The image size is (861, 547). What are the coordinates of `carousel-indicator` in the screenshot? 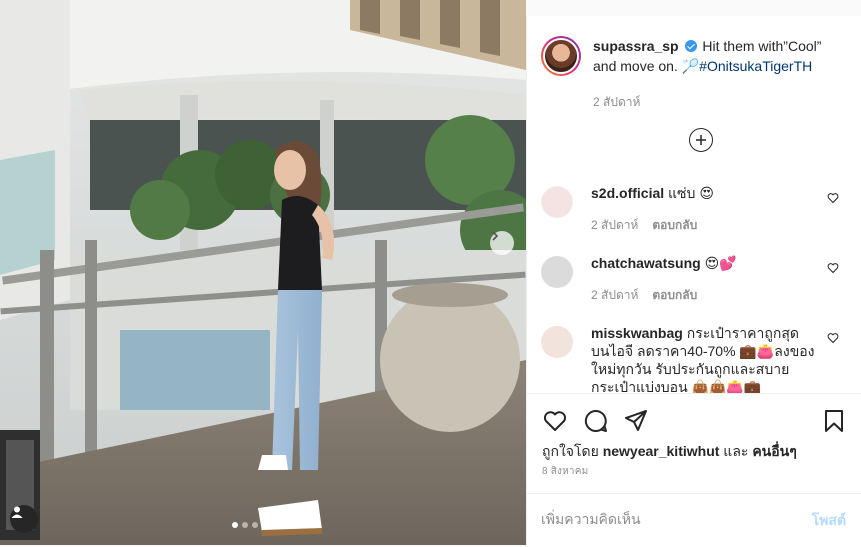 It's located at (245, 525).